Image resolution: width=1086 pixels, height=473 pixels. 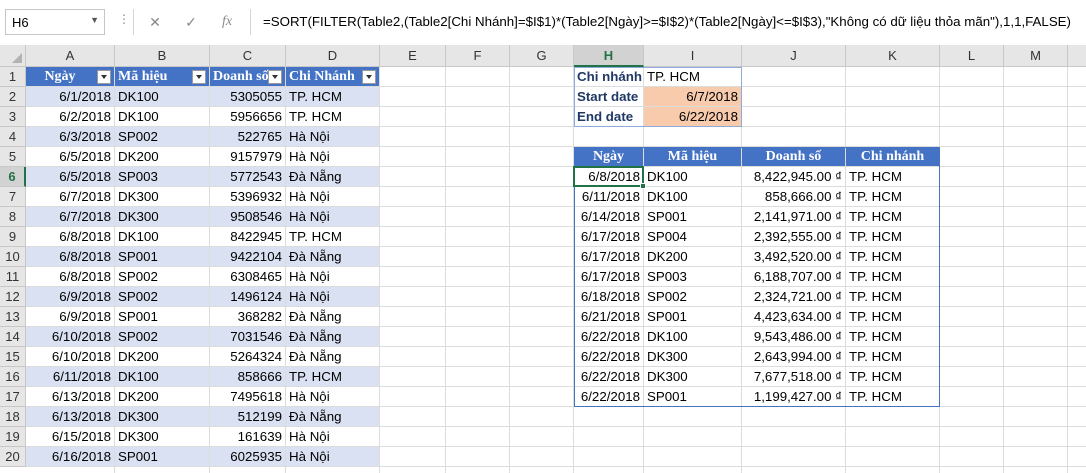 What do you see at coordinates (13, 257) in the screenshot?
I see `row-header-10: 10` at bounding box center [13, 257].